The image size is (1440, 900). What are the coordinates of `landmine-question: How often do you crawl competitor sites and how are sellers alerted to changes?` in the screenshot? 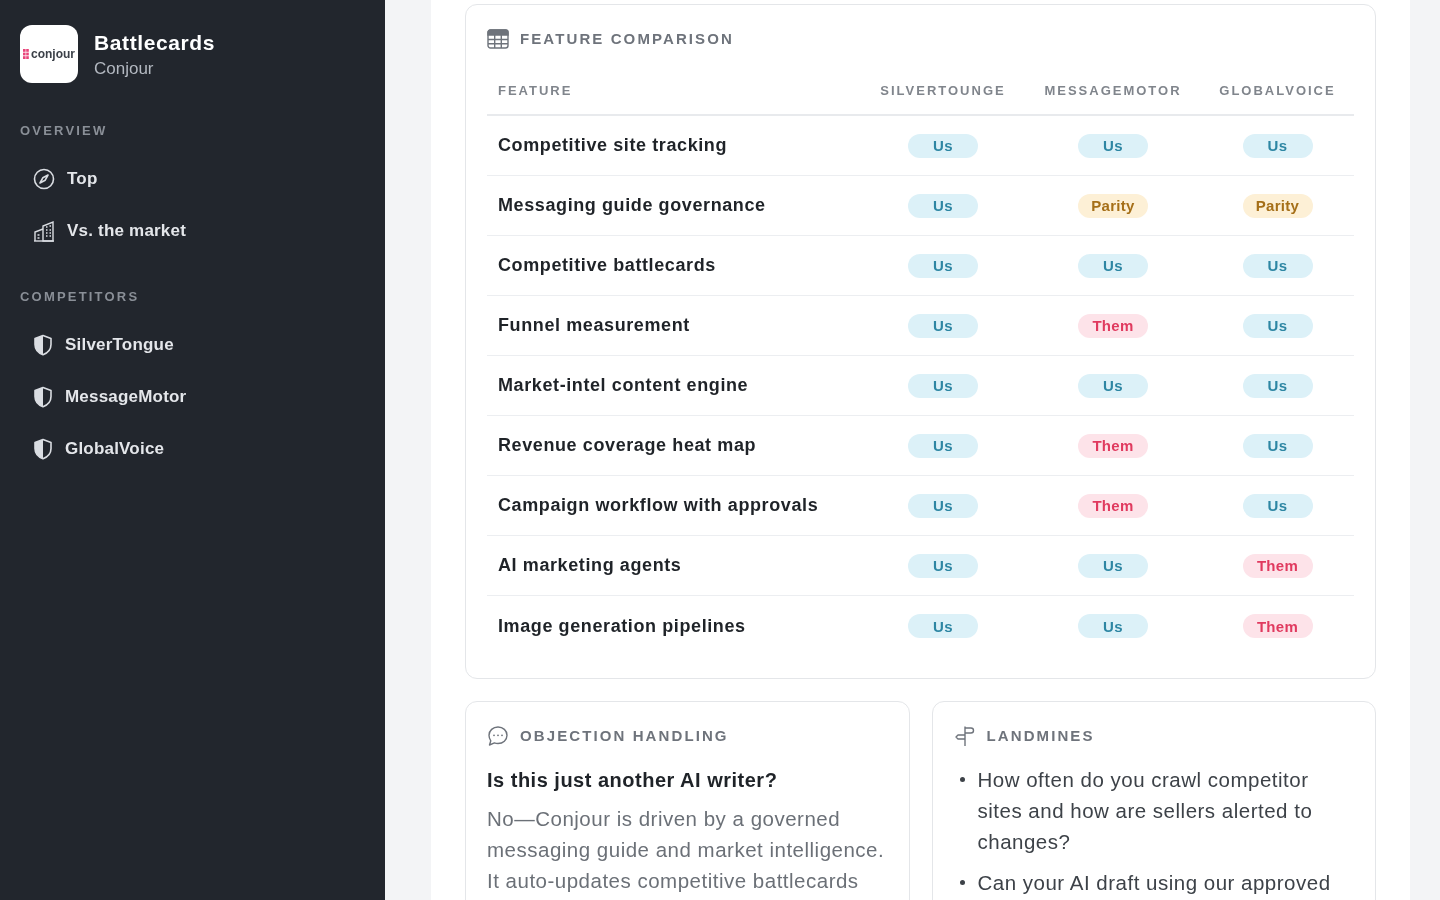 It's located at (1145, 811).